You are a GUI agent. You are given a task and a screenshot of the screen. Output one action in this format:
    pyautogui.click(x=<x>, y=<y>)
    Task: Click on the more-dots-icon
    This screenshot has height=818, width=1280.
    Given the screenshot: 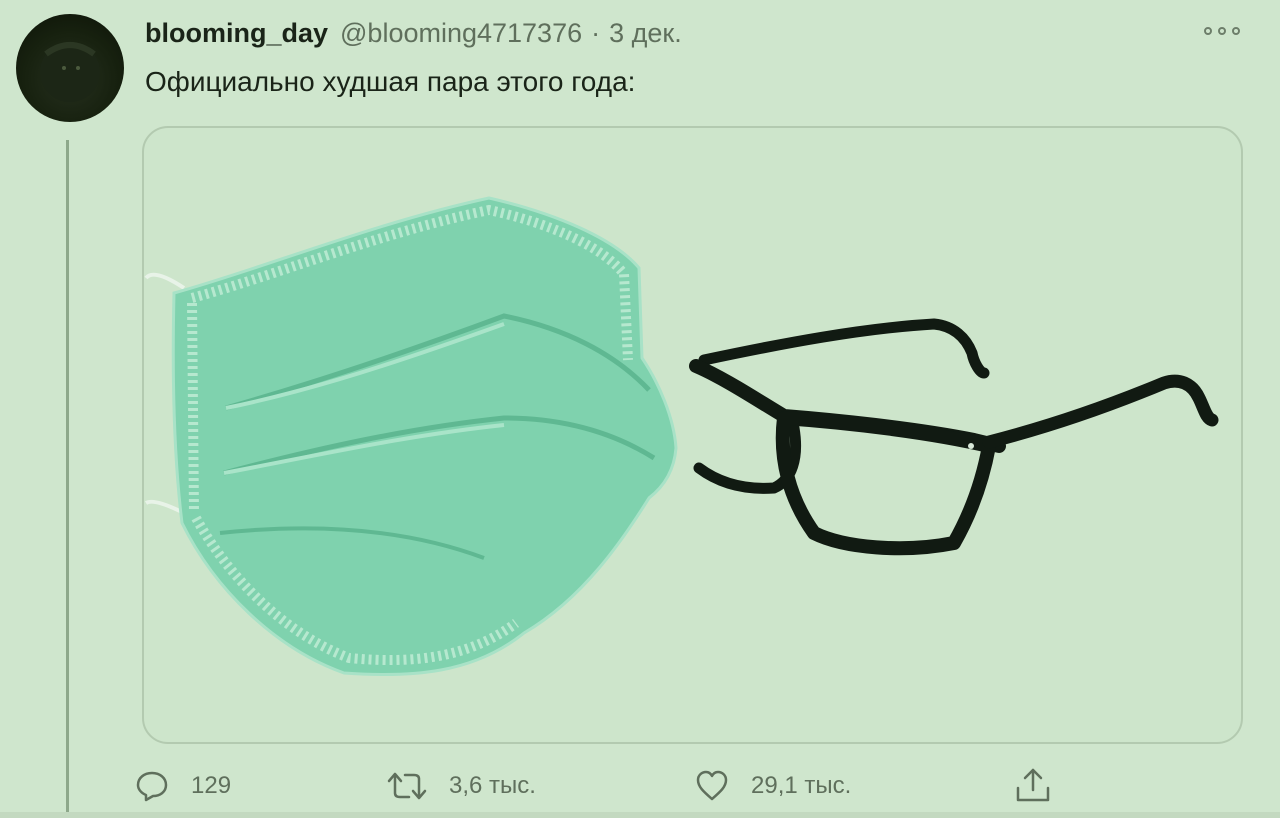 What is the action you would take?
    pyautogui.click(x=1222, y=31)
    